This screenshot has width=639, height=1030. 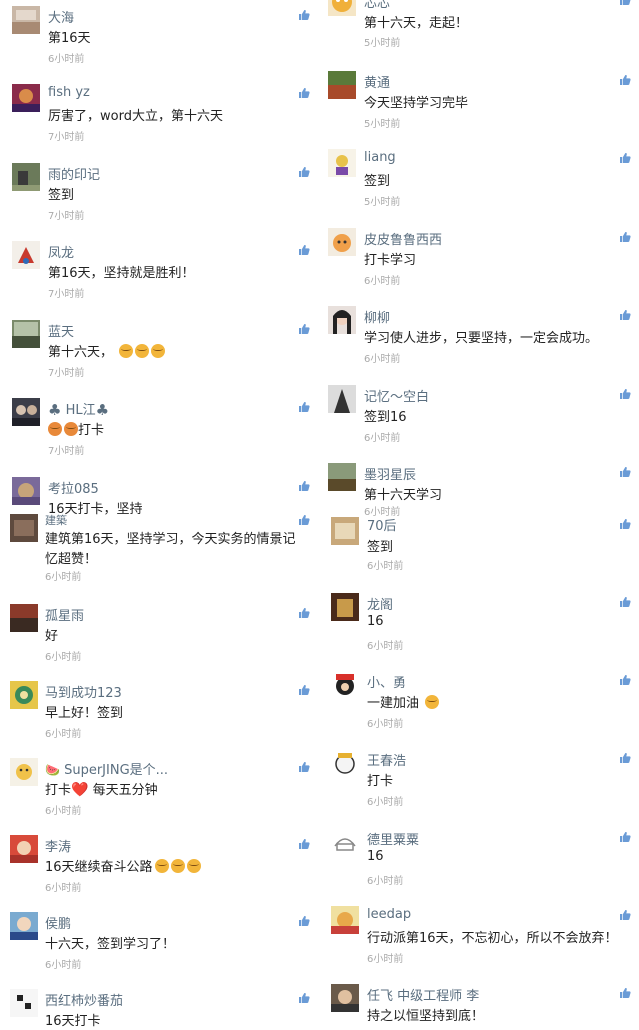 What do you see at coordinates (382, 524) in the screenshot?
I see `commenter-name: 70后` at bounding box center [382, 524].